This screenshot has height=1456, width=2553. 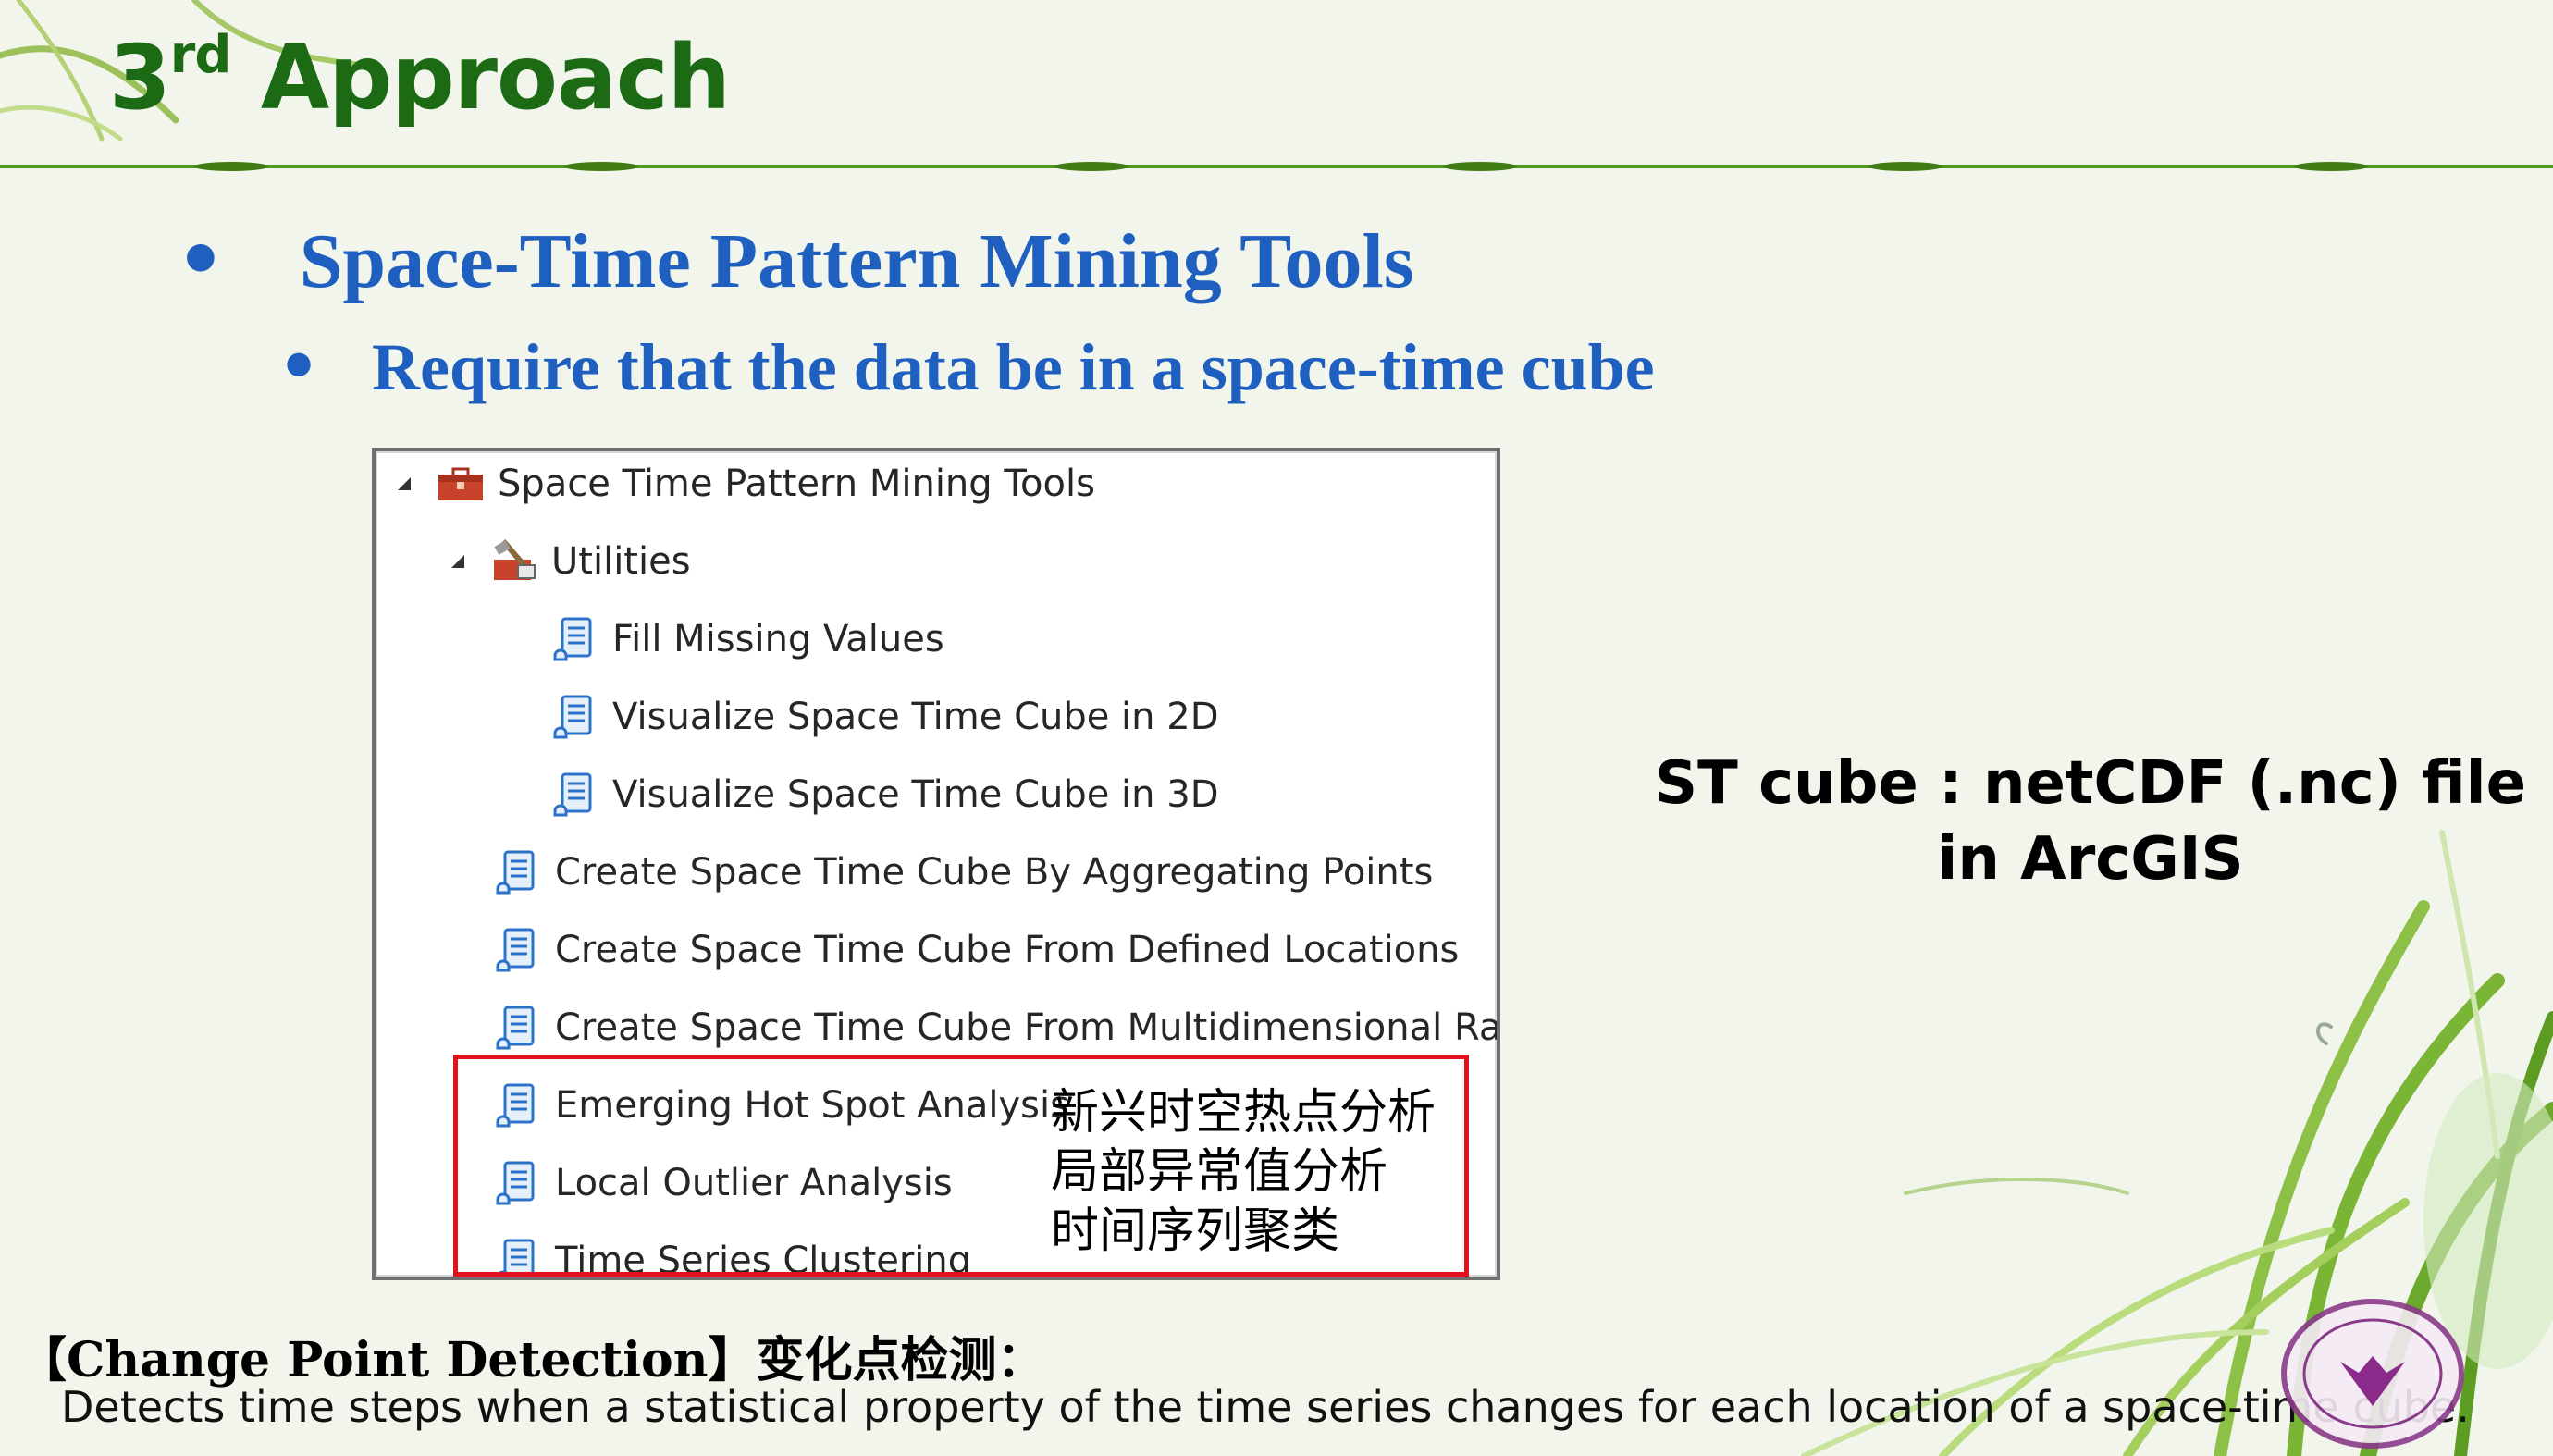 What do you see at coordinates (140, 78) in the screenshot?
I see `title-number: 3` at bounding box center [140, 78].